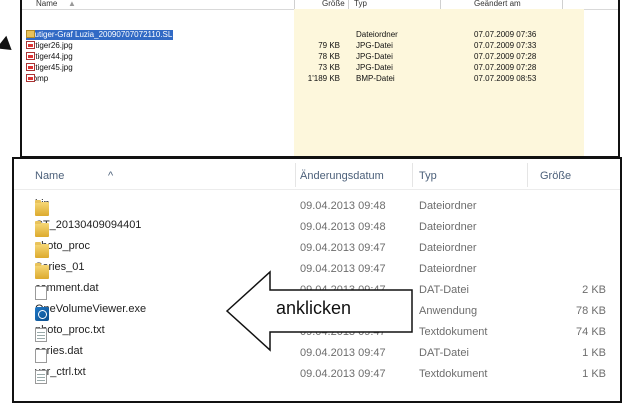  Describe the element at coordinates (505, 45) in the screenshot. I see `file-modified: 07.07.2009 07:33` at that location.